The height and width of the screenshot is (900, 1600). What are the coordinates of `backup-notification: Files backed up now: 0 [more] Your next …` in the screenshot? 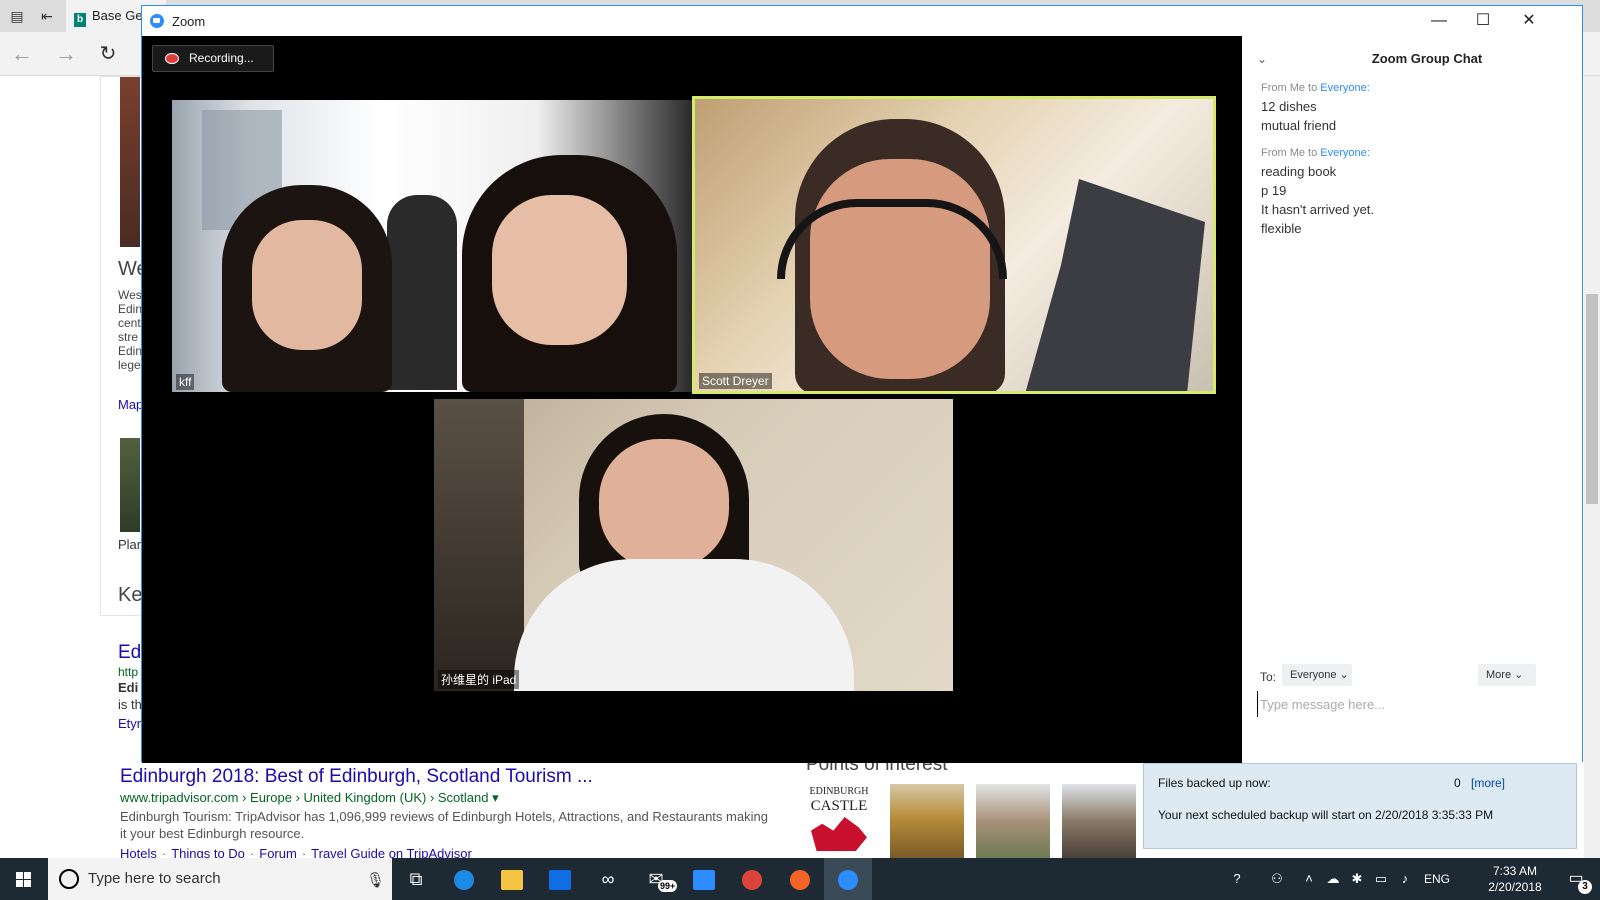 It's located at (1360, 806).